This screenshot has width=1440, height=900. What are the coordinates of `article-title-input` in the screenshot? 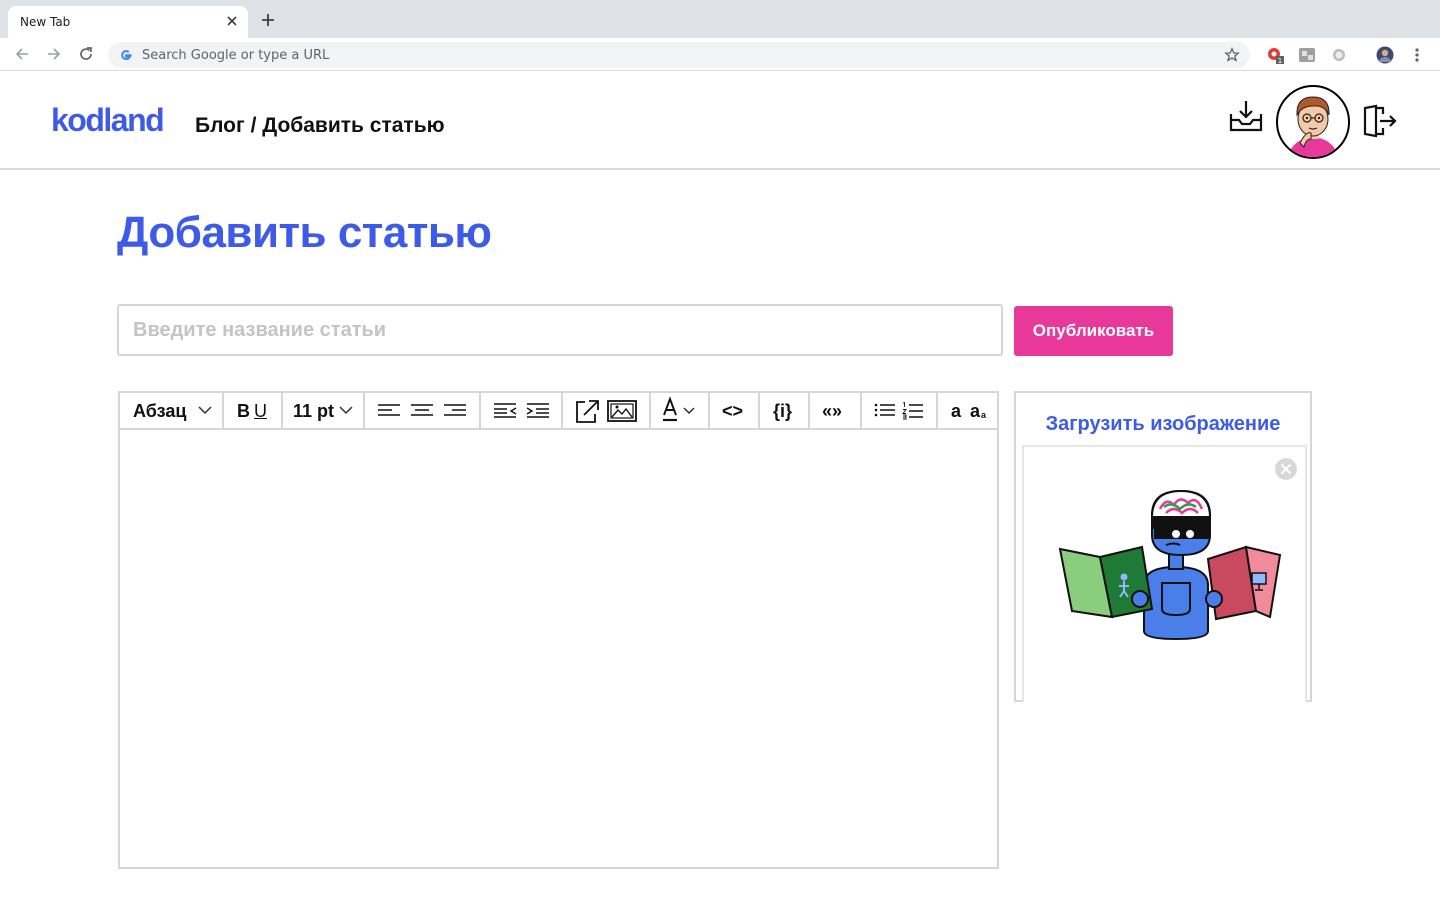 It's located at (560, 330).